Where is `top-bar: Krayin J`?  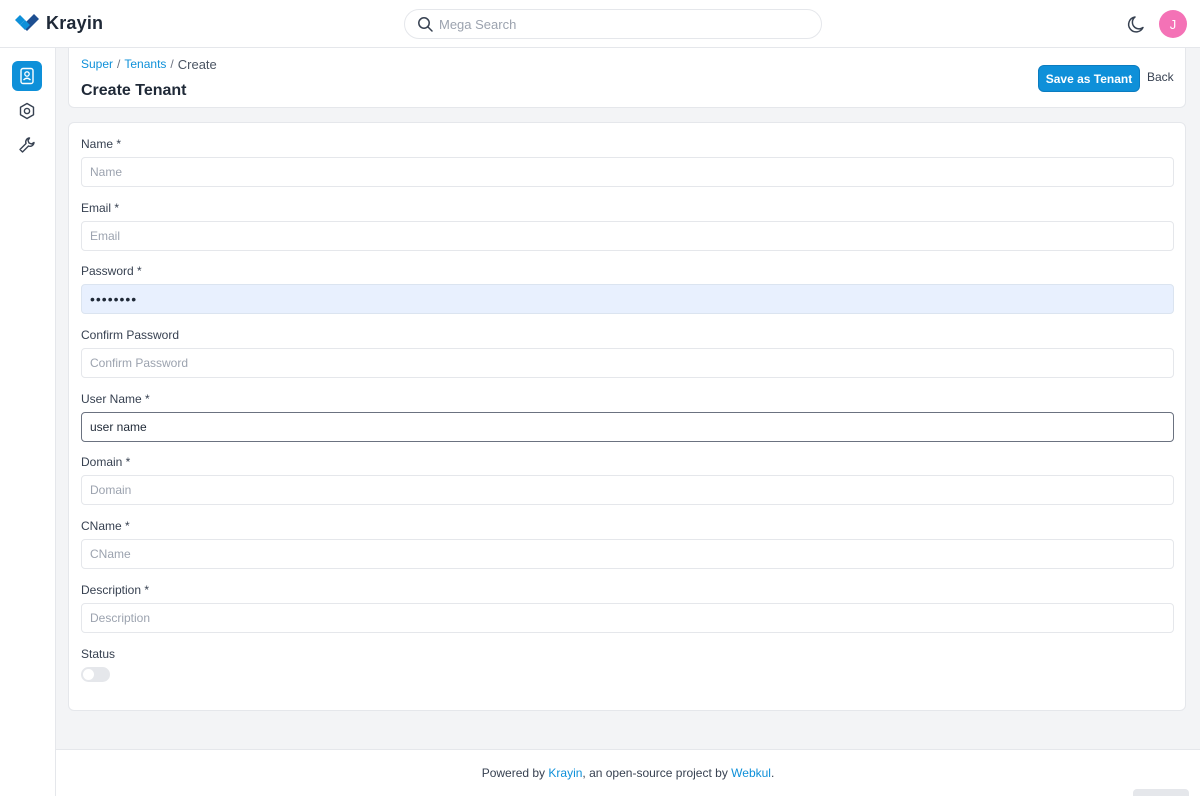
top-bar: Krayin J is located at coordinates (600, 24).